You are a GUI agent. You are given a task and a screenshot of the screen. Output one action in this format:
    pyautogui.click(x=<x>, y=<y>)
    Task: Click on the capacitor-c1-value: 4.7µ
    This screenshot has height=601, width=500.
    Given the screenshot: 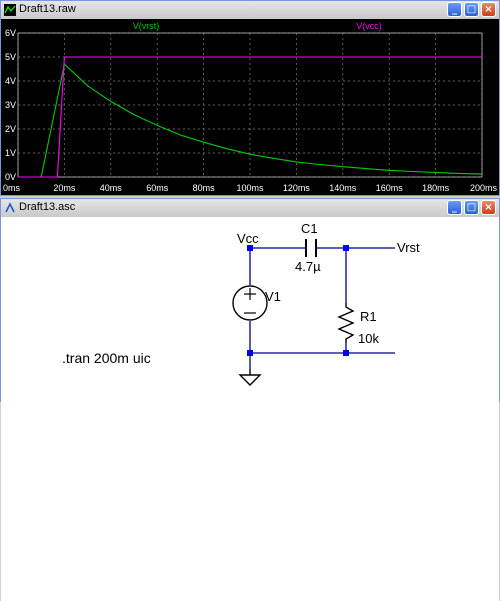 What is the action you would take?
    pyautogui.click(x=308, y=266)
    